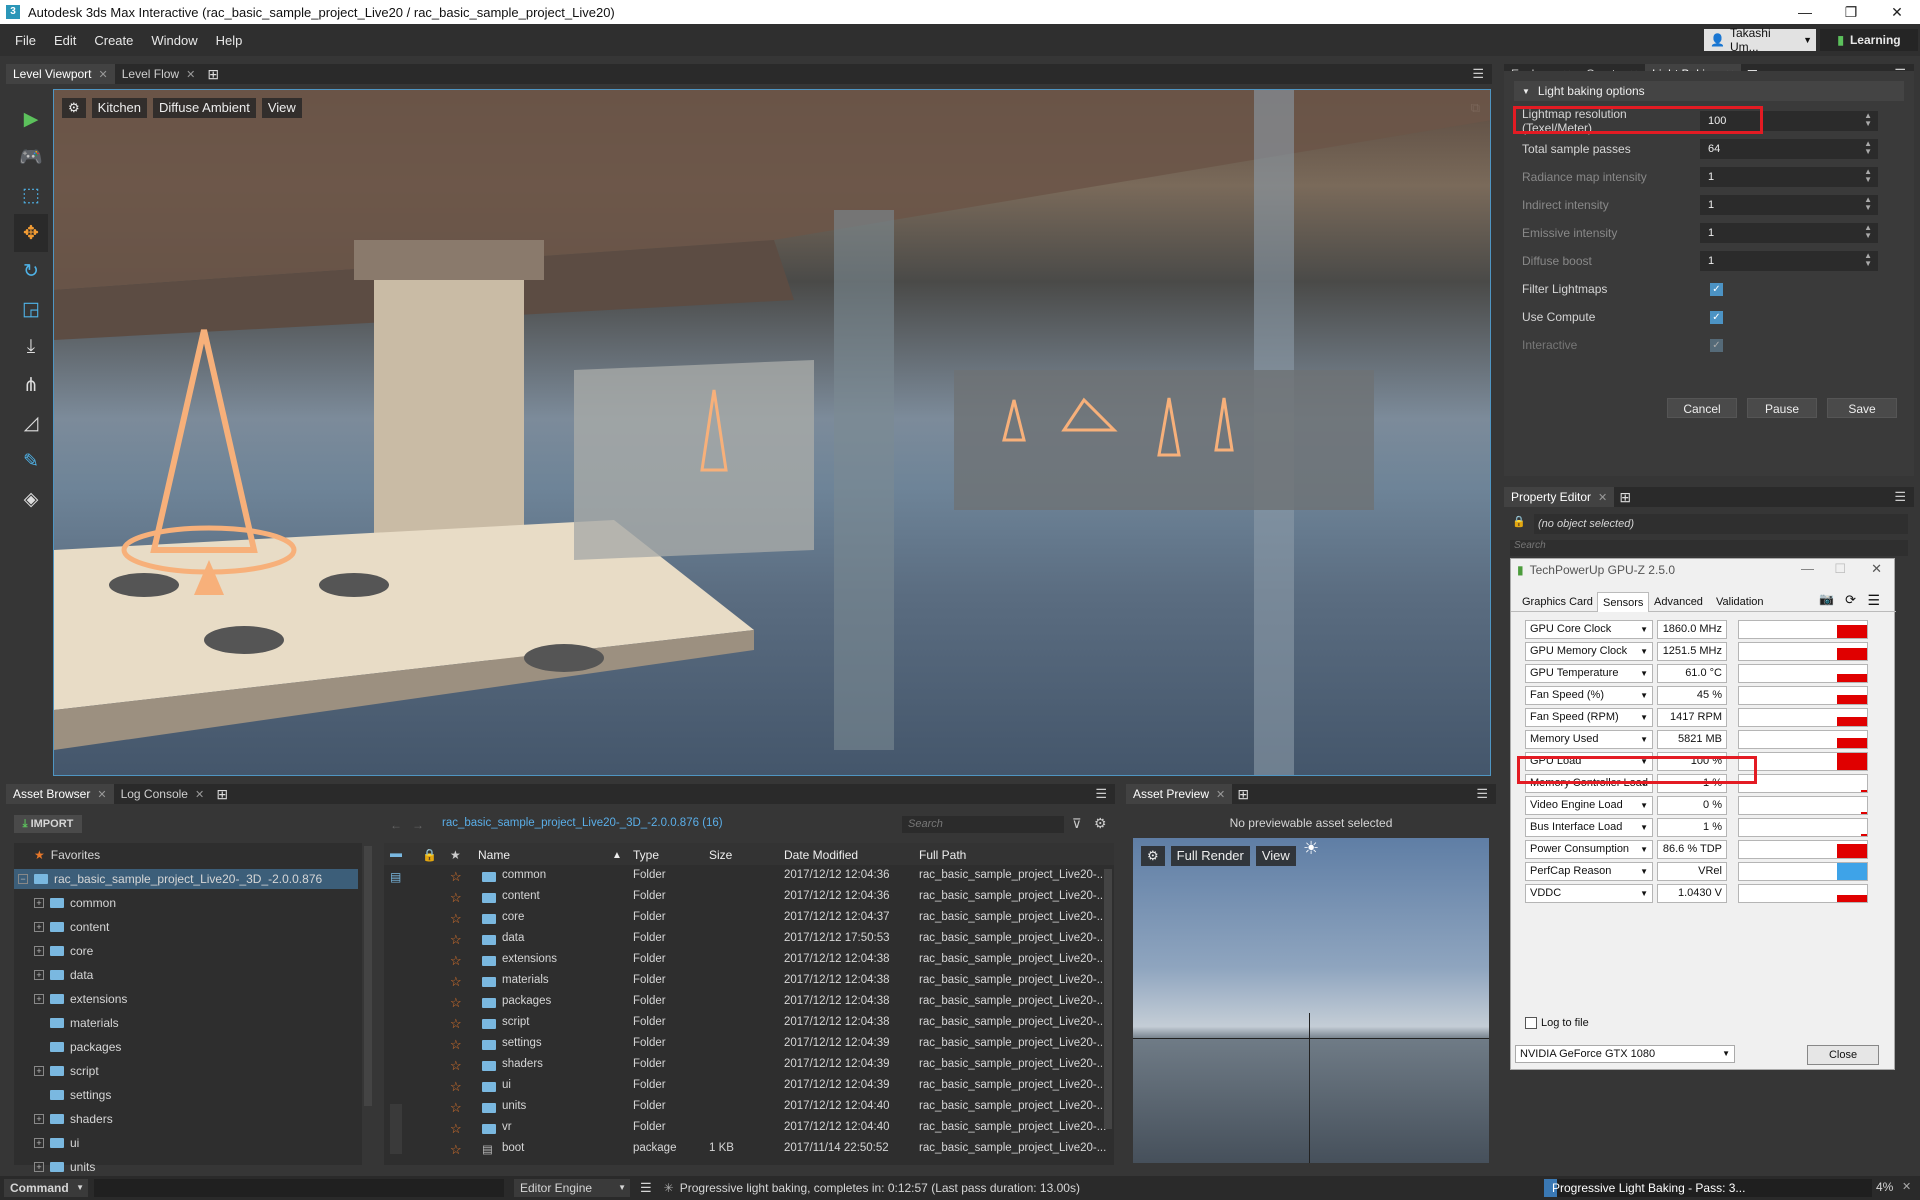  Describe the element at coordinates (1789, 177) in the screenshot. I see `radiance-map-intensity-input: 1 ▲ ▼` at that location.